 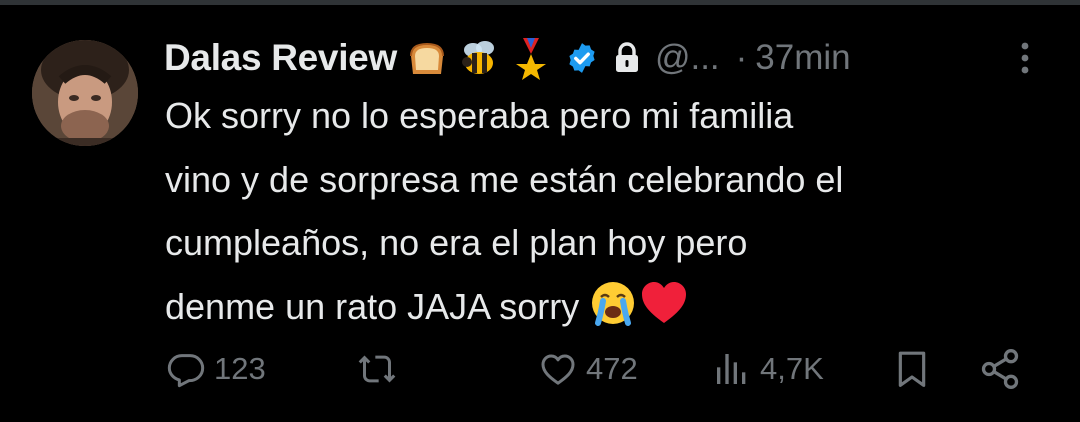 I want to click on bookmark-button, so click(x=912, y=369).